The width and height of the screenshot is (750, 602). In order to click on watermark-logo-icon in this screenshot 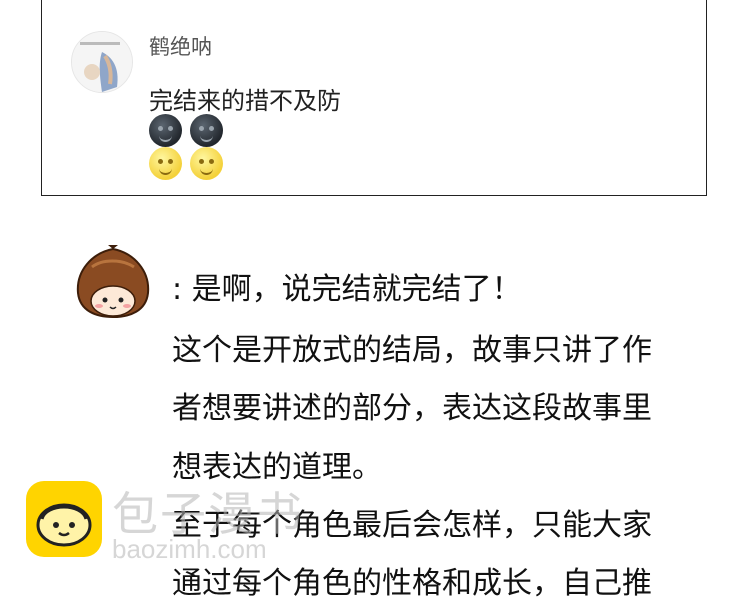, I will do `click(64, 519)`.